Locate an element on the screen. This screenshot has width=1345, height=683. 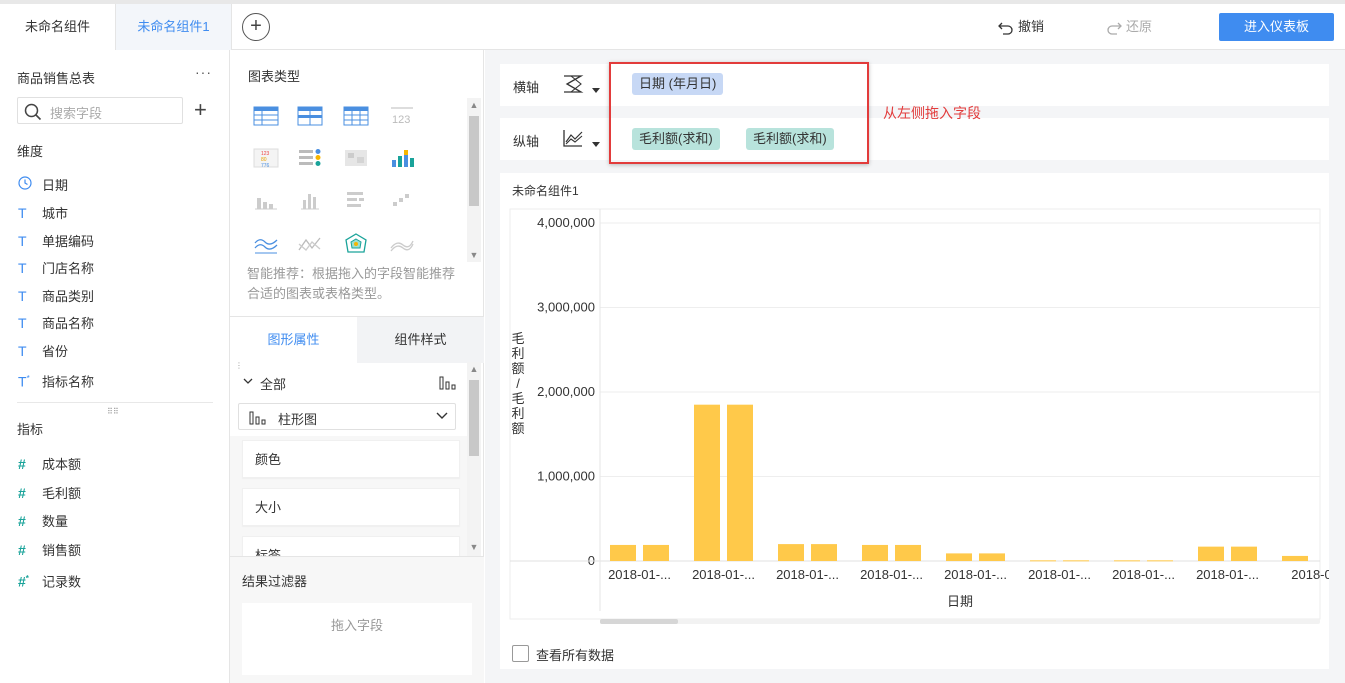
dimension-field: T 单据编码 is located at coordinates (56, 241).